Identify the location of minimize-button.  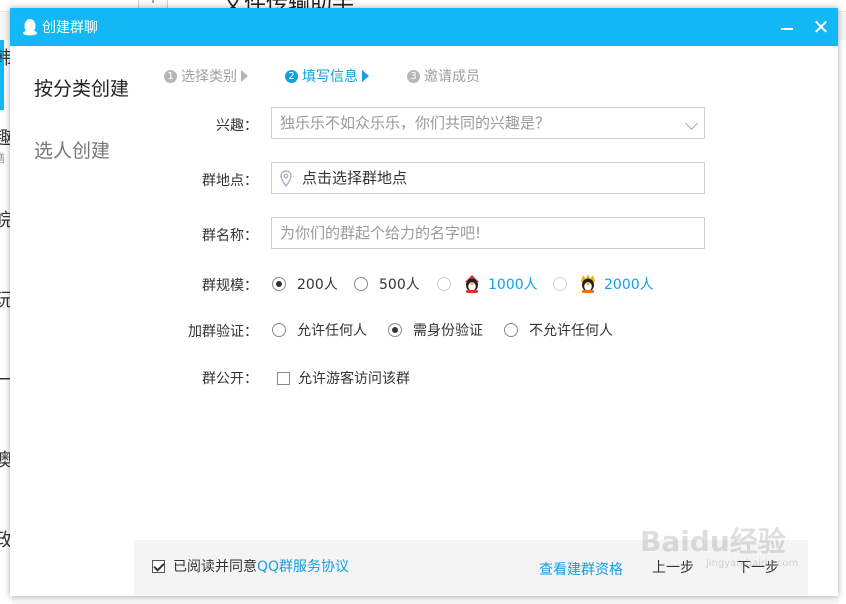
(787, 27).